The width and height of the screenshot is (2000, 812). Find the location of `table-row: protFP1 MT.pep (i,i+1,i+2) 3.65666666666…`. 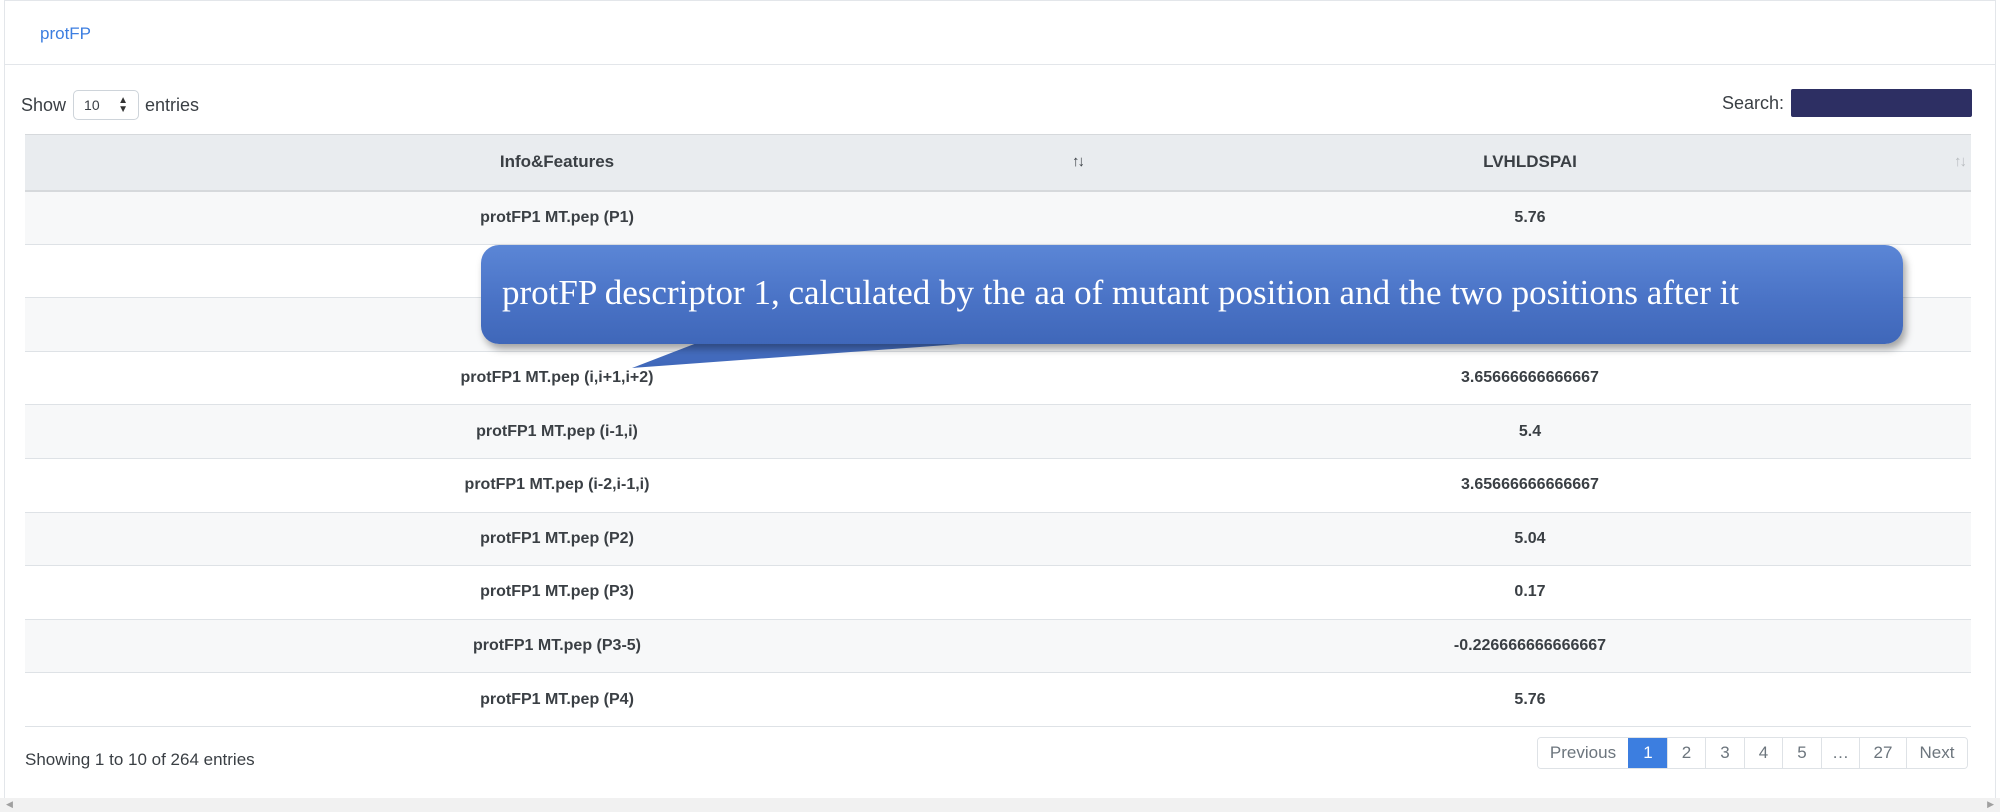

table-row: protFP1 MT.pep (i,i+1,i+2) 3.65666666666… is located at coordinates (998, 378).